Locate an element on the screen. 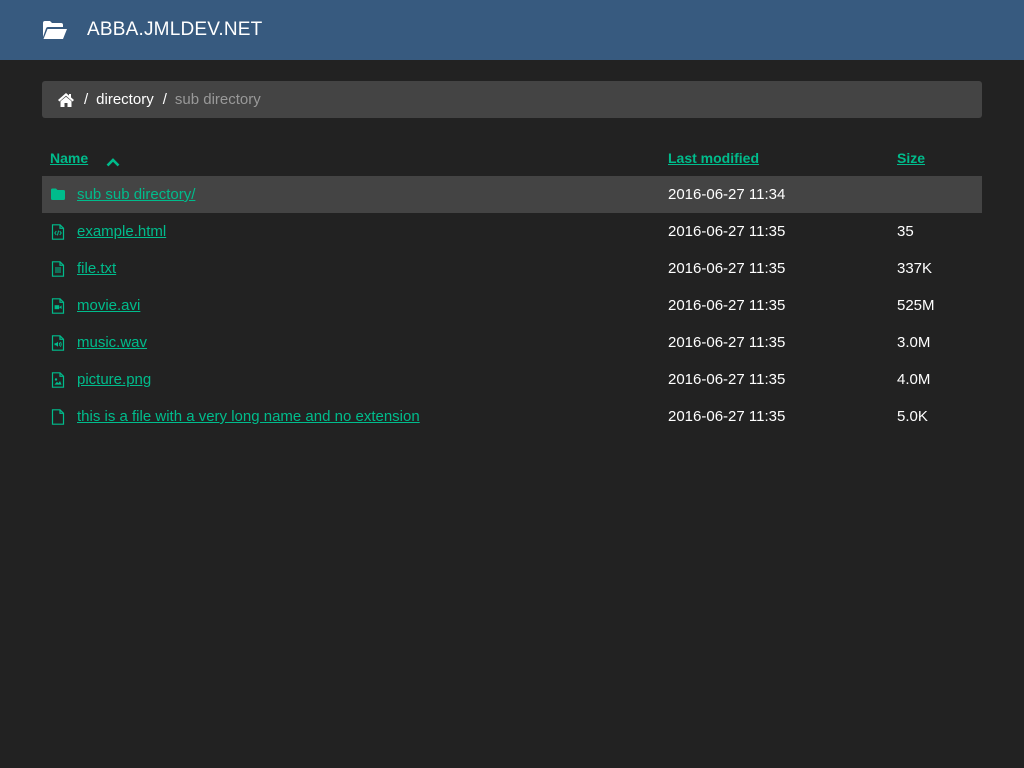 The image size is (1024, 768). column-header-last-modified: Last modified is located at coordinates (774, 157).